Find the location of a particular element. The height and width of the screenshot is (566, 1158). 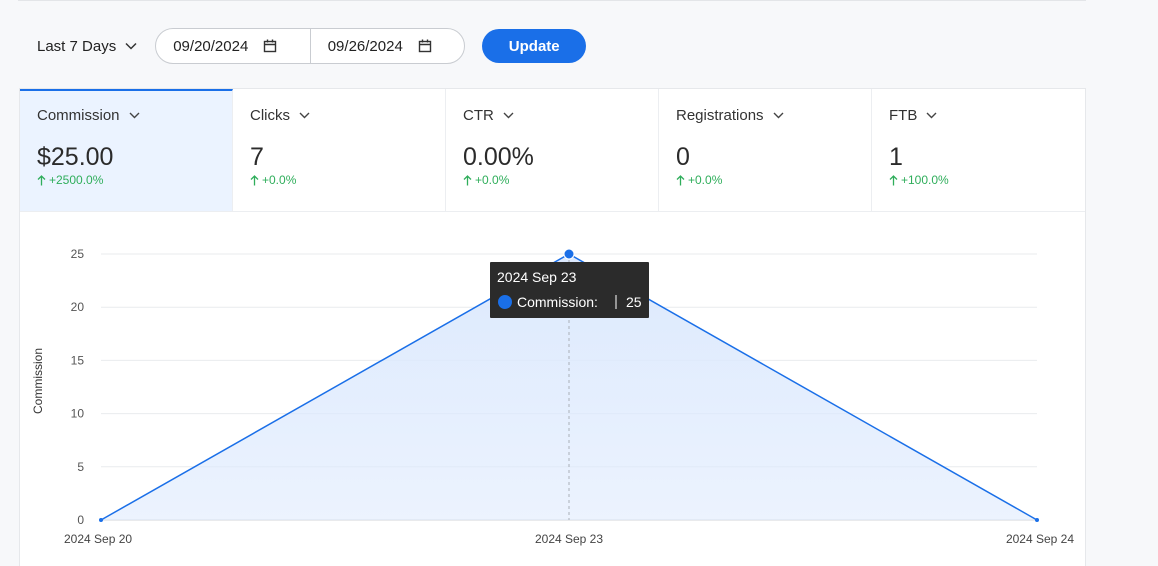

metric-value: 7 is located at coordinates (257, 157).